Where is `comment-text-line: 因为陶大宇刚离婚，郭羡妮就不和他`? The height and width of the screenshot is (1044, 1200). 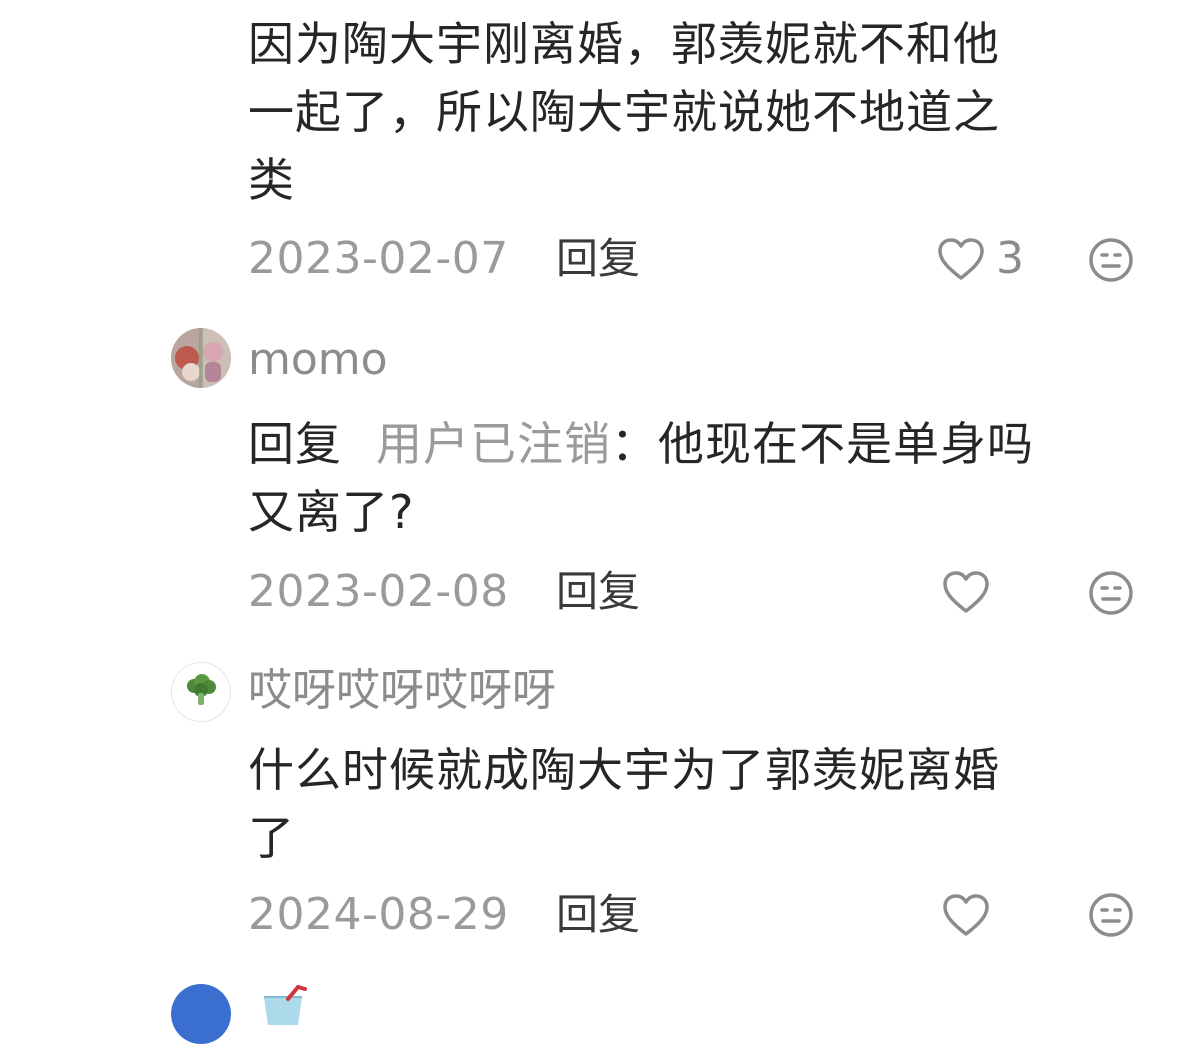
comment-text-line: 因为陶大宇刚离婚，郭羡妮就不和他 is located at coordinates (624, 44).